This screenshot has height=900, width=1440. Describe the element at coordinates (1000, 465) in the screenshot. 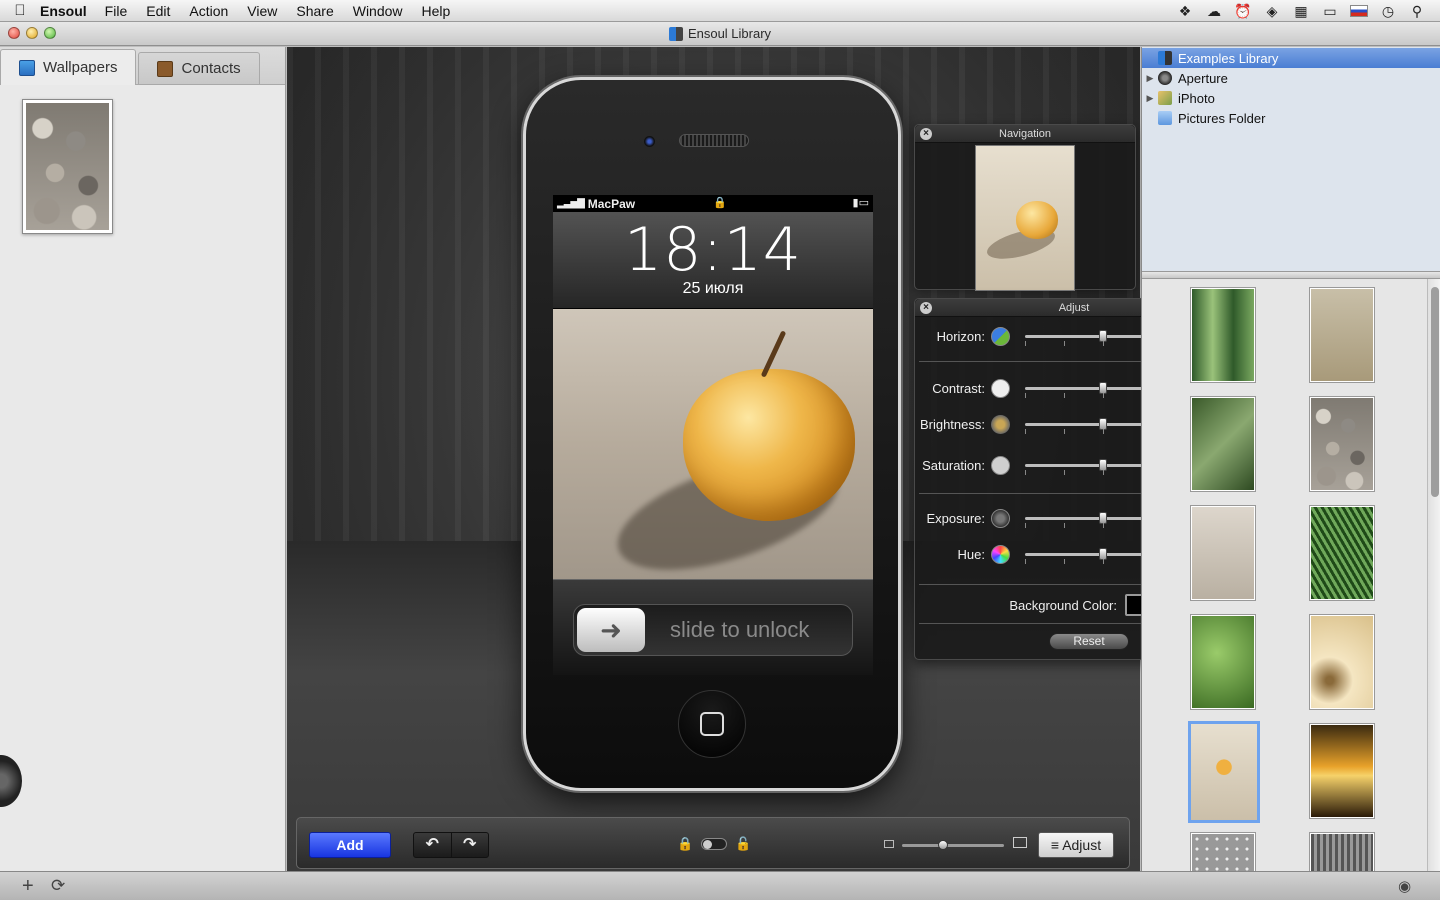

I see `saturation-low-icon` at that location.